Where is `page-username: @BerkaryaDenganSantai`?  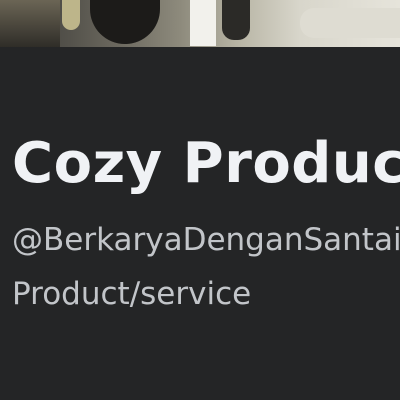
page-username: @BerkaryaDenganSantai is located at coordinates (206, 240).